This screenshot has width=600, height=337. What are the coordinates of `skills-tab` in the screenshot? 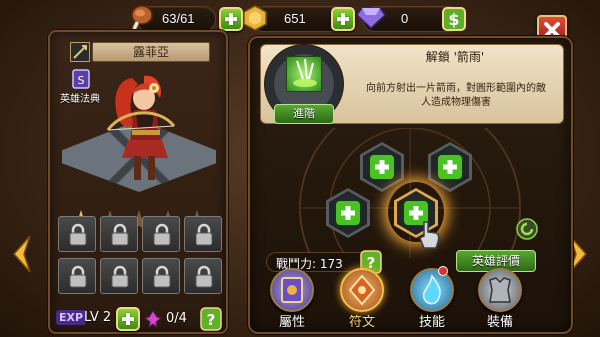 It's located at (432, 290).